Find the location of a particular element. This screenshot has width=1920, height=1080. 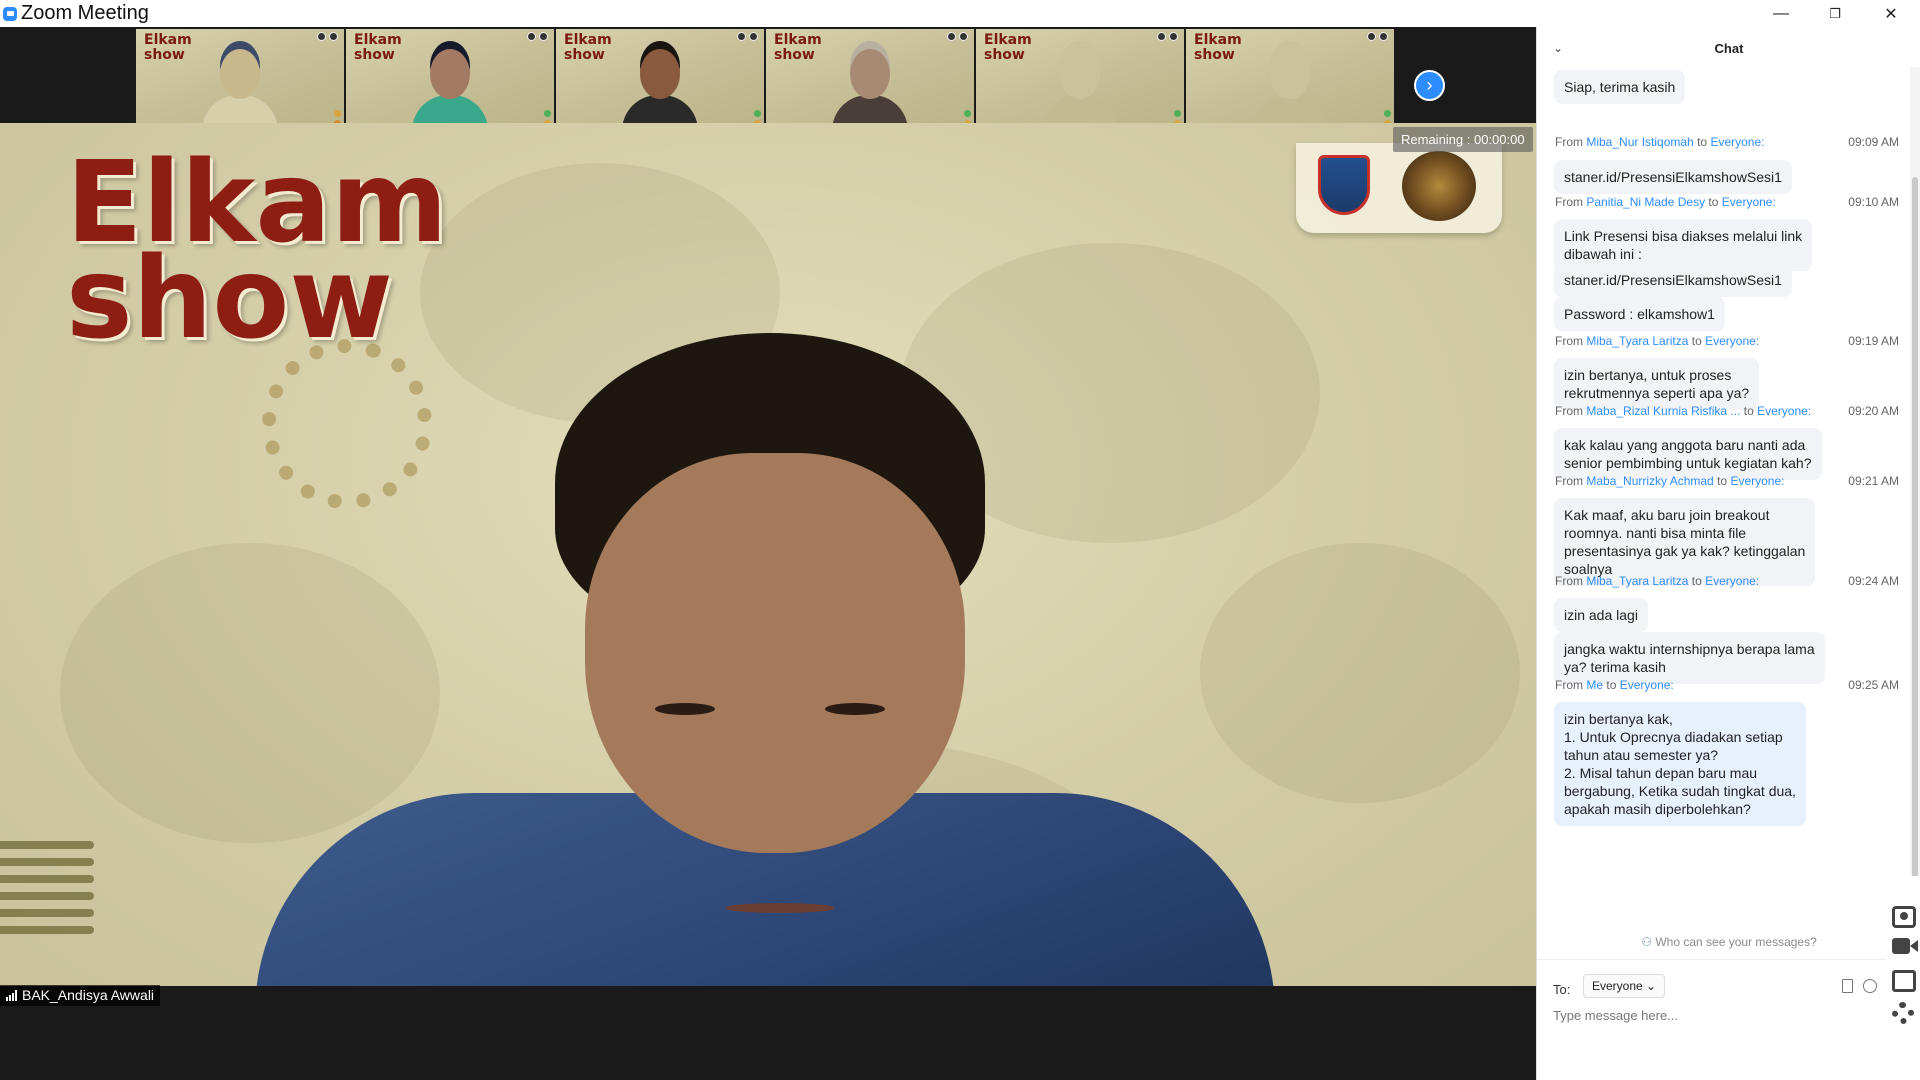

zoom-icon is located at coordinates (10, 13).